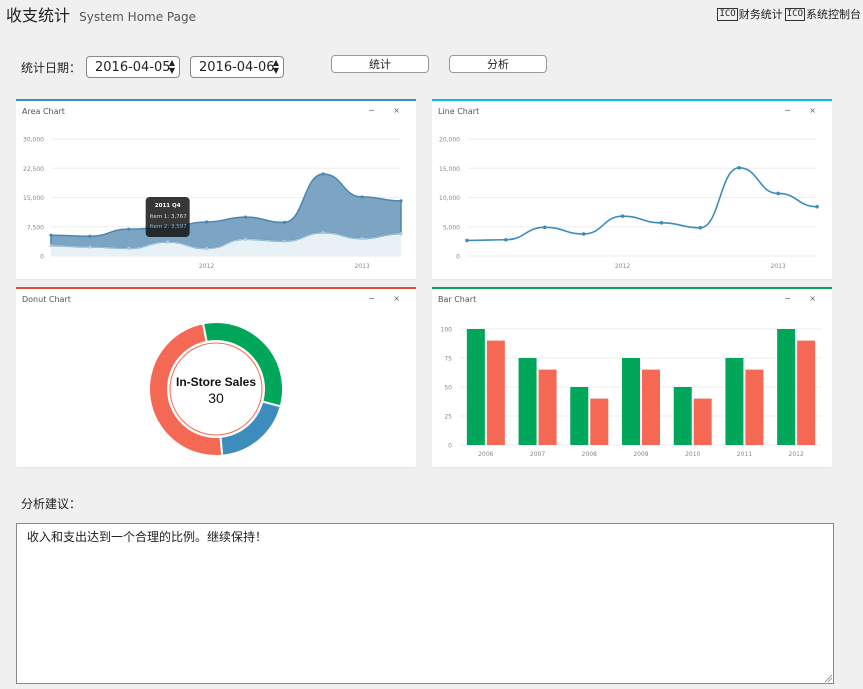  Describe the element at coordinates (216, 382) in the screenshot. I see `donut-center-label: In-Store Sales` at that location.